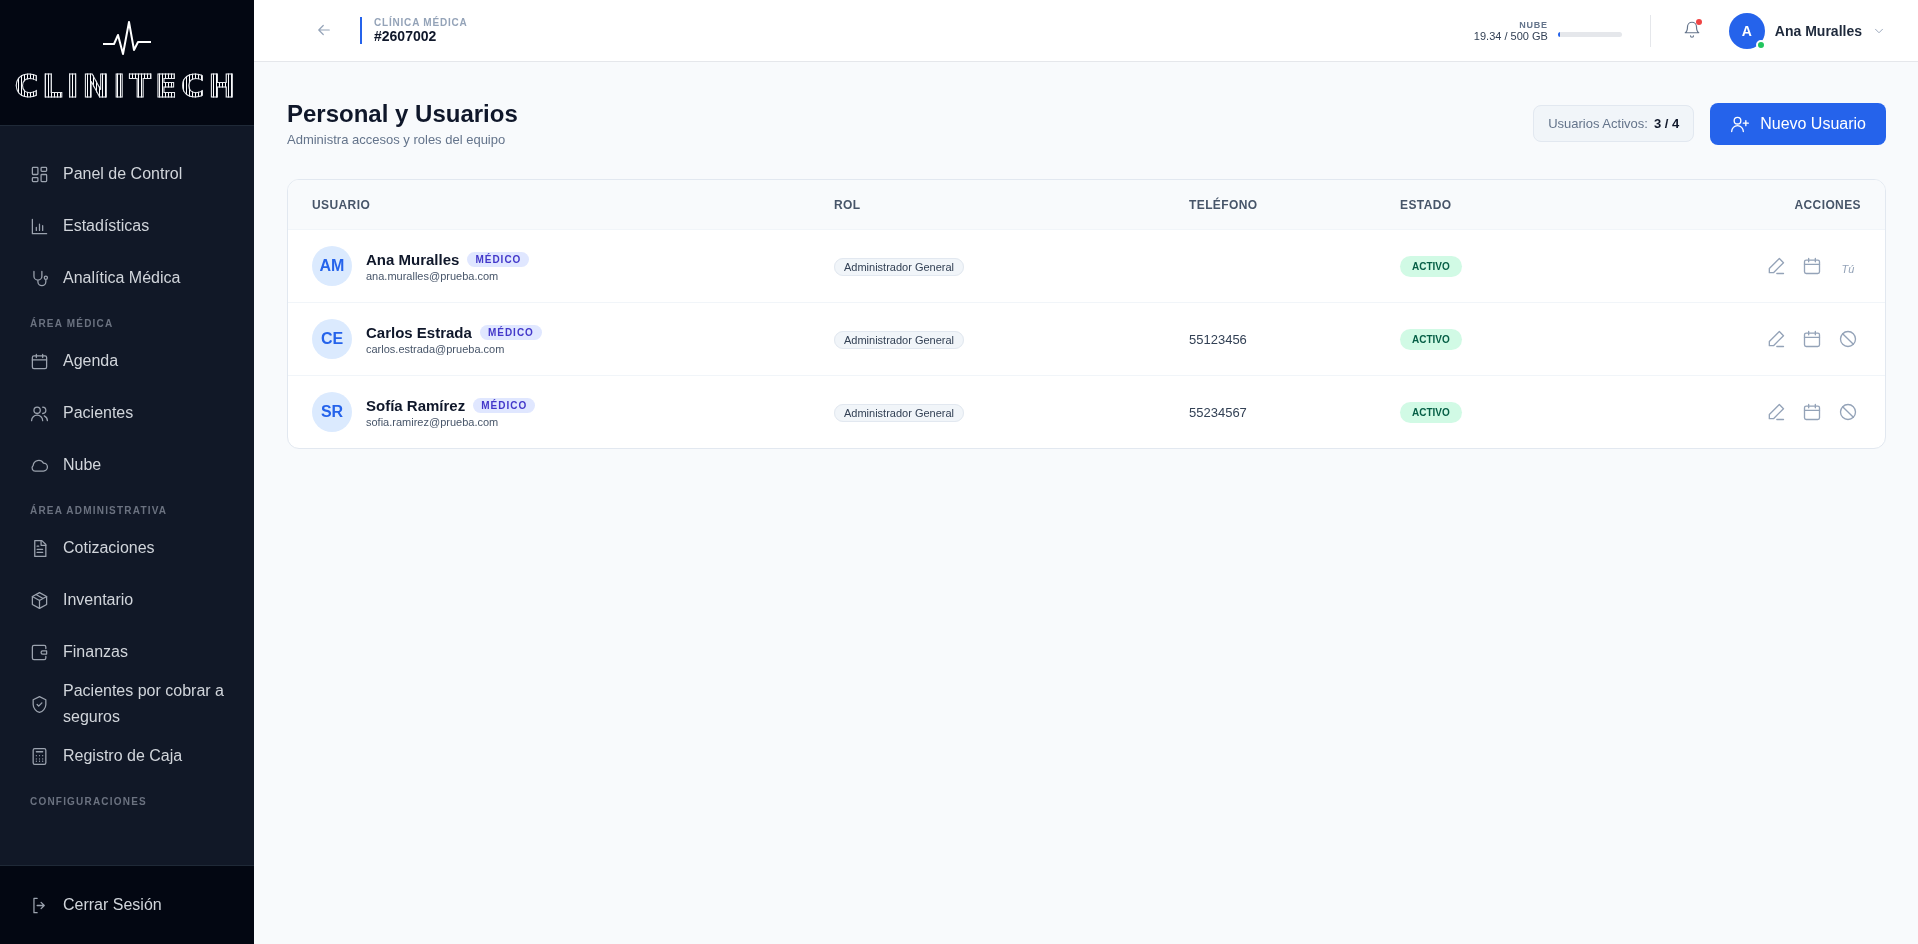 This screenshot has height=944, width=1918. Describe the element at coordinates (1827, 204) in the screenshot. I see `column-header: ACCIONES` at that location.